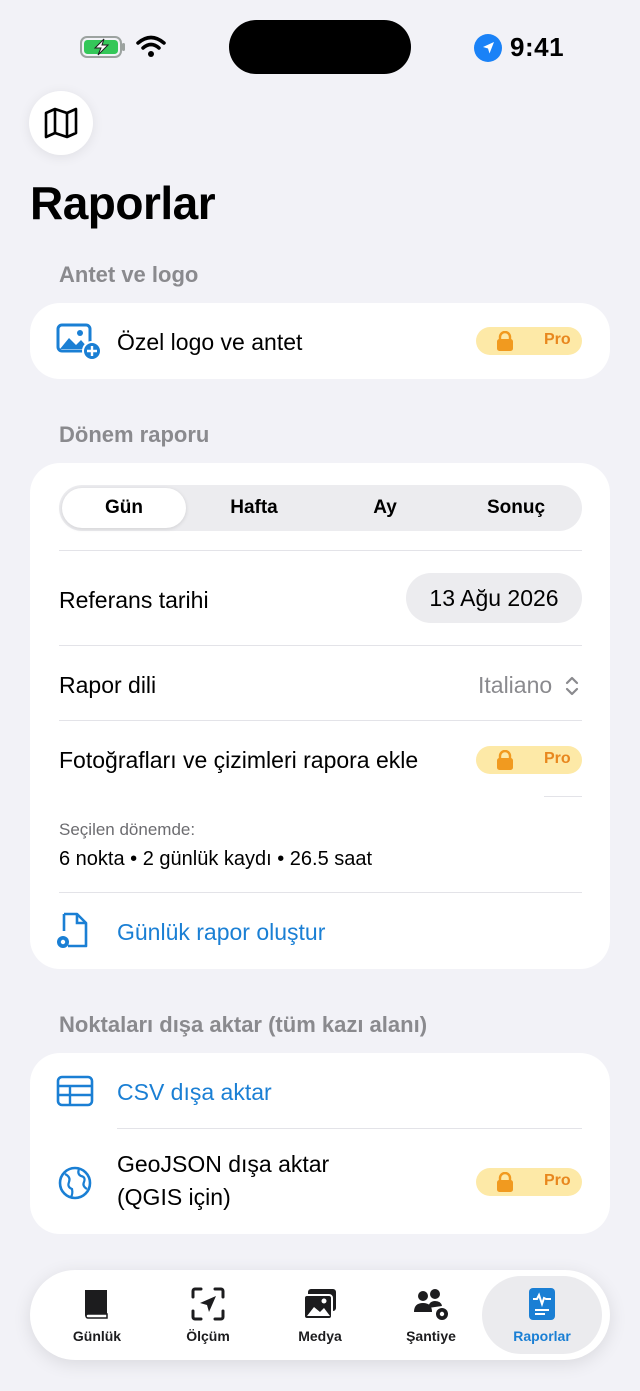 This screenshot has height=1391, width=640. What do you see at coordinates (243, 1024) in the screenshot?
I see `section-header-export: Noktaları dışa aktar (tüm kazı alanı)` at bounding box center [243, 1024].